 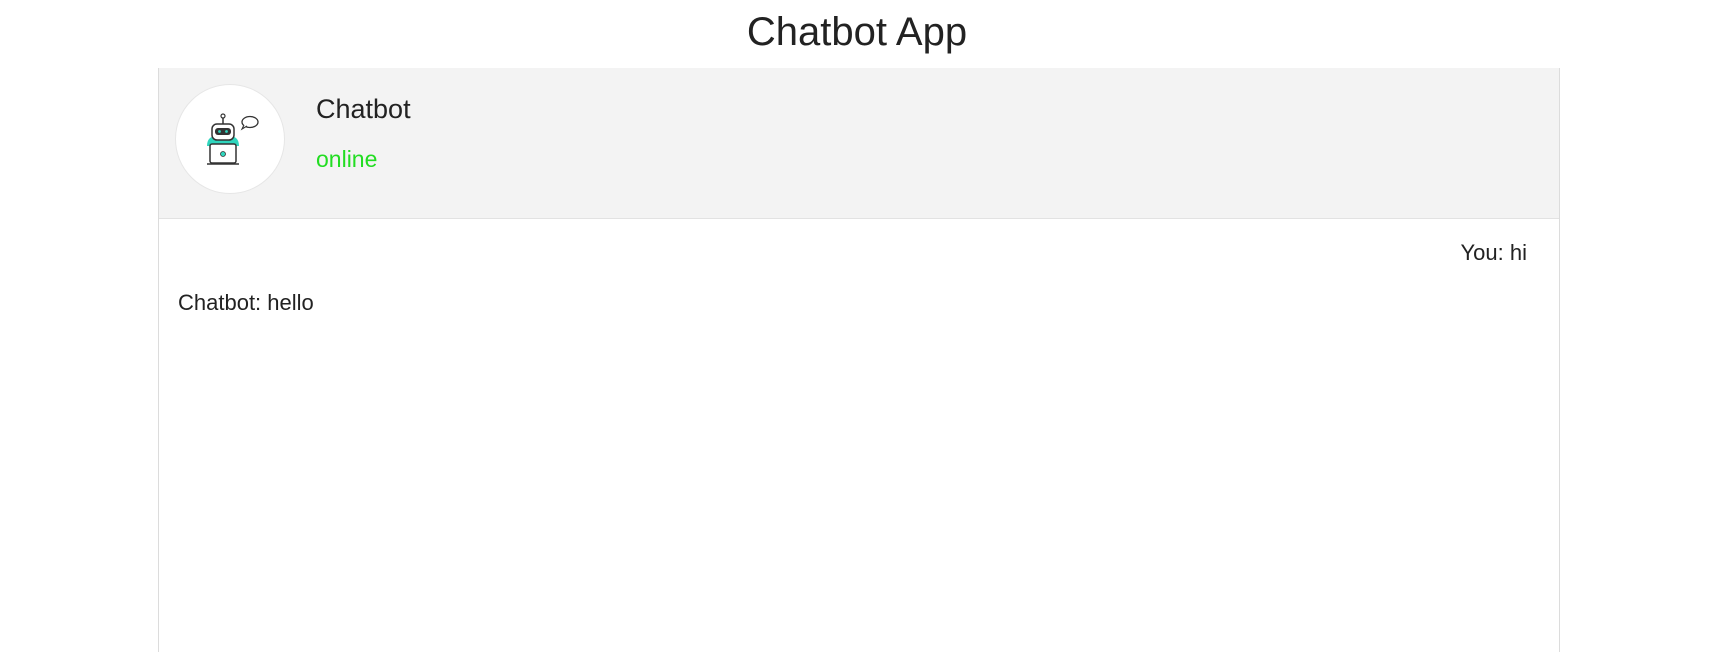 I want to click on bot-name: Chatbot, so click(x=363, y=109).